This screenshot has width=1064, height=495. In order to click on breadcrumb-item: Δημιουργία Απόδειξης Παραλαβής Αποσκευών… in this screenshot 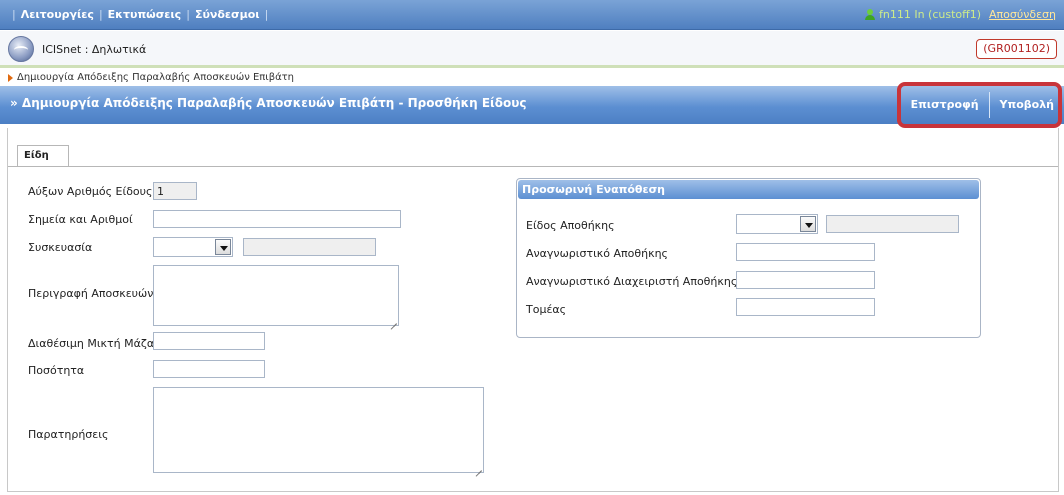, I will do `click(155, 77)`.